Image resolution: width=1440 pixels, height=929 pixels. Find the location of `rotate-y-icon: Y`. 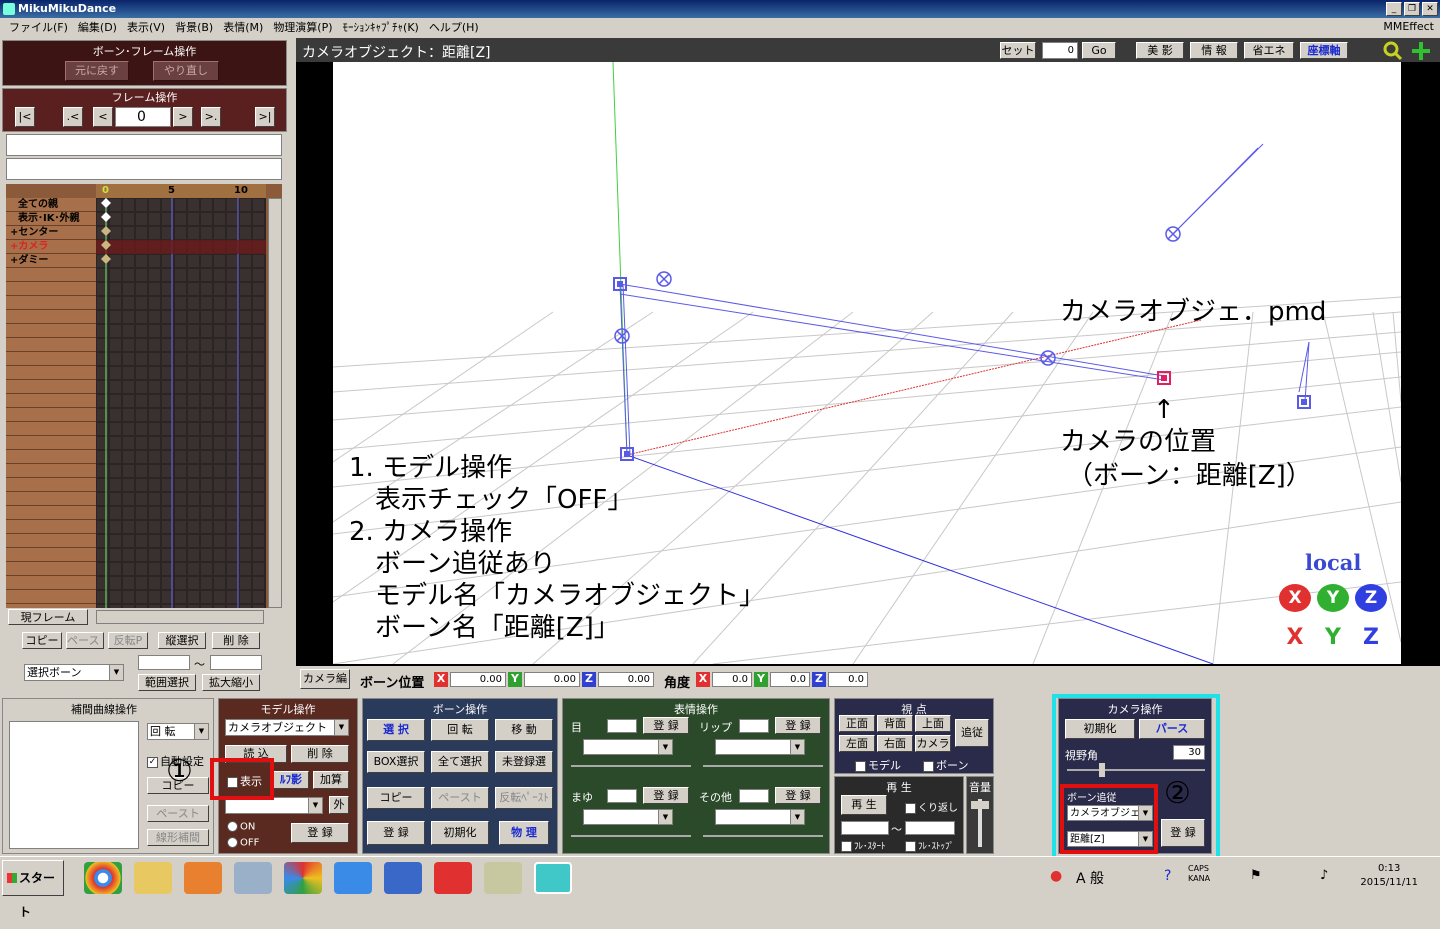

rotate-y-icon: Y is located at coordinates (1333, 598).